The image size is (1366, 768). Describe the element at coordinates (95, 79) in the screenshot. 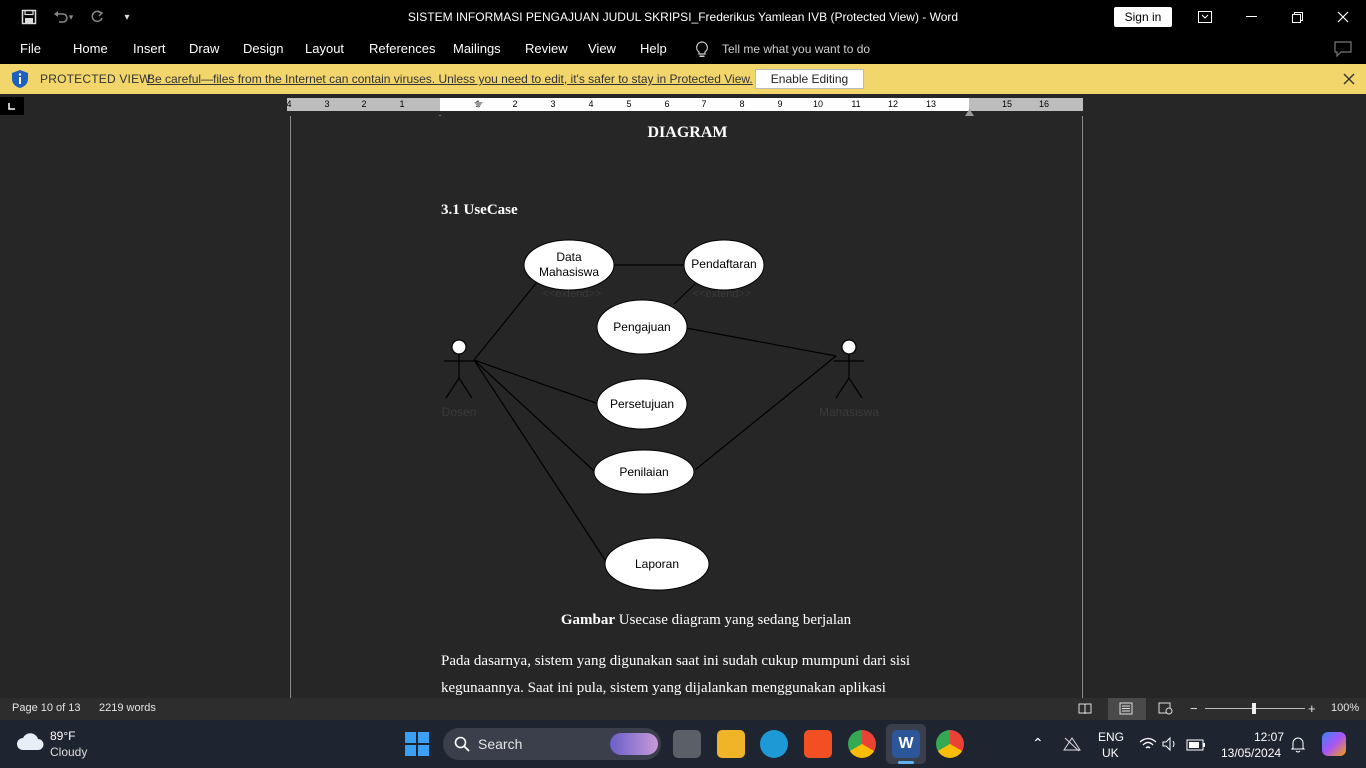

I see `protected-view-title: PROTECTED VIEW` at that location.